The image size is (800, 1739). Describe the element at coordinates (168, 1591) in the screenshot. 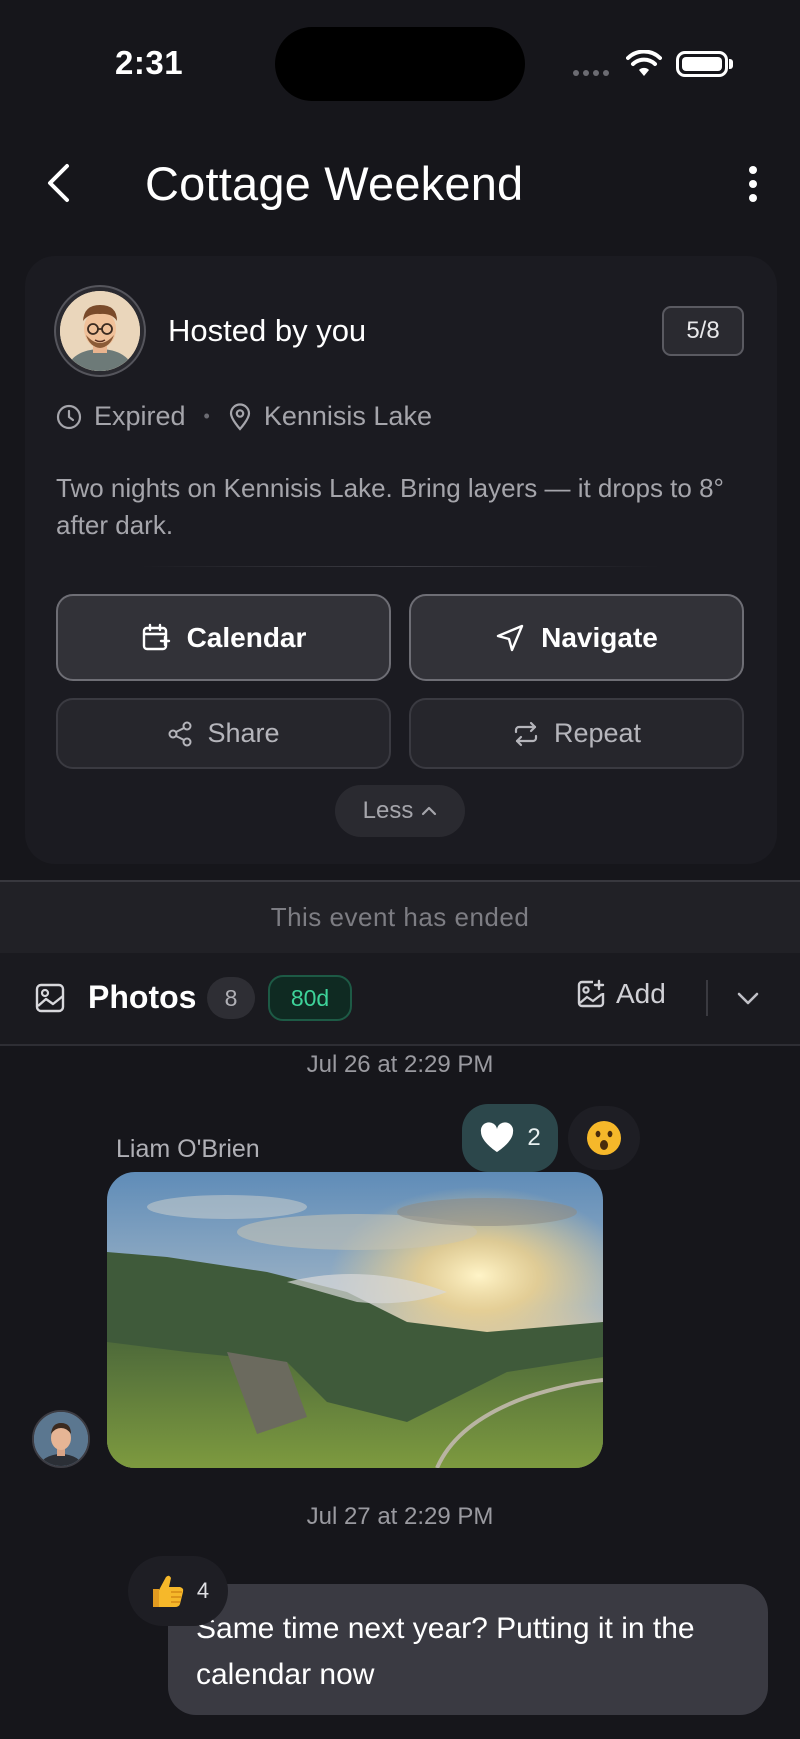

I see `thumbs-up-emoji-icon` at that location.